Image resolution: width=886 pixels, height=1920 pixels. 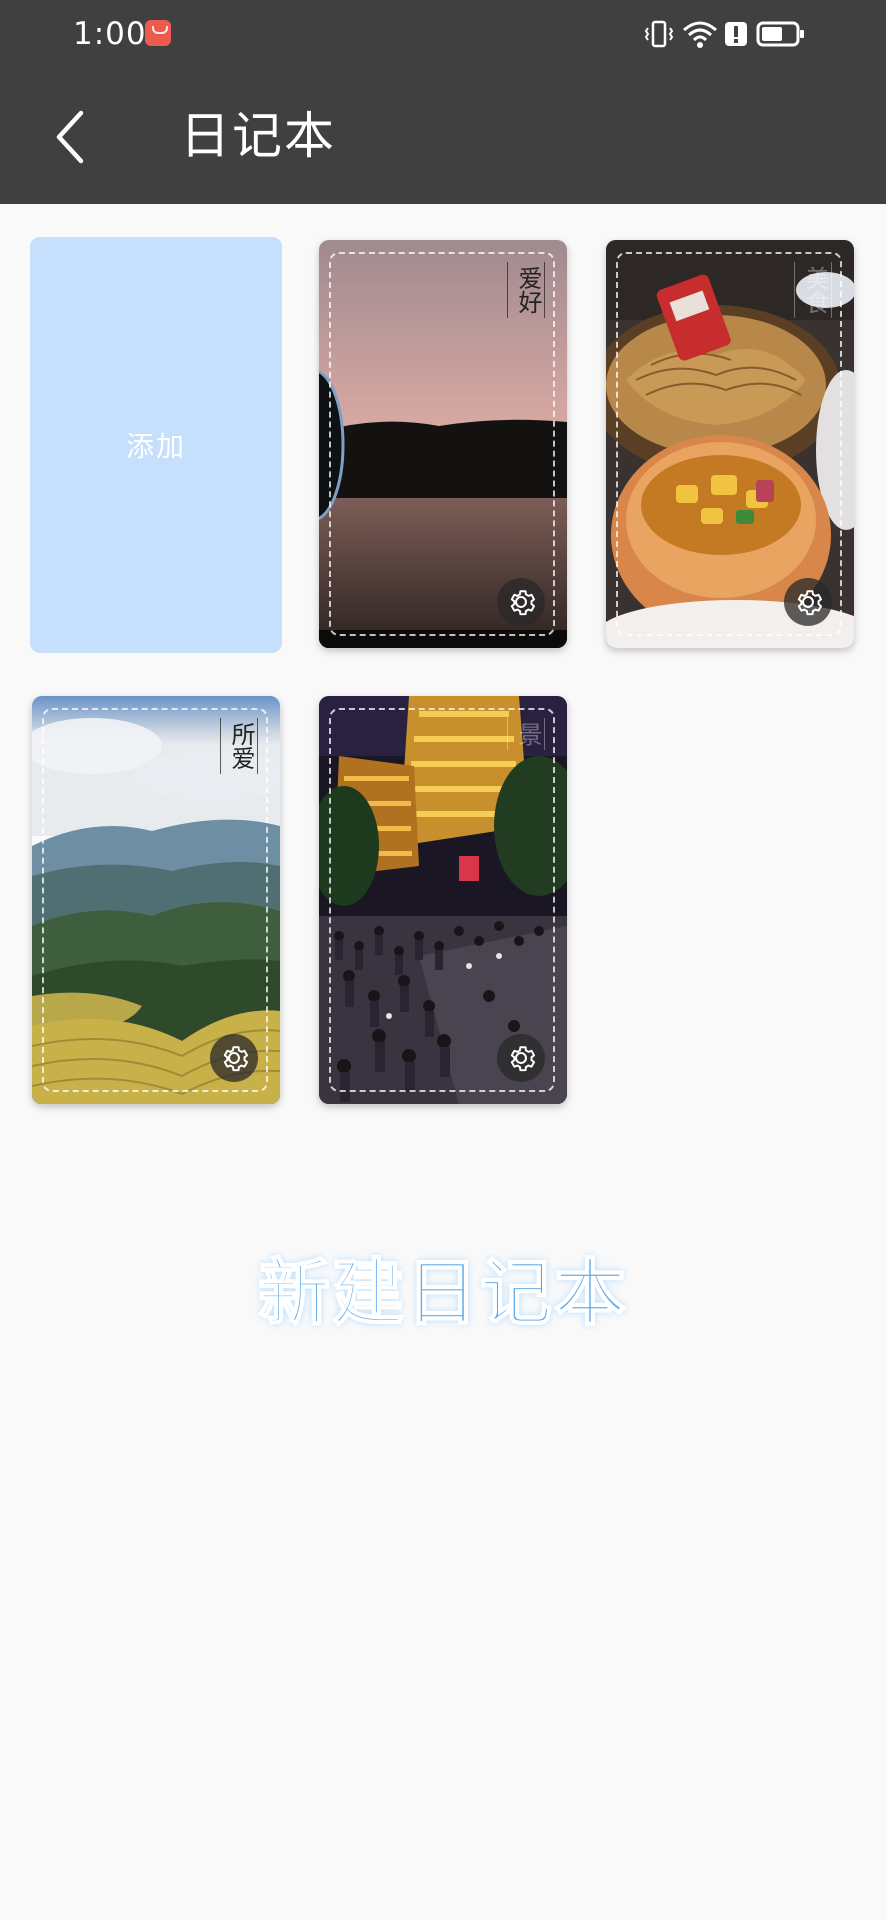 What do you see at coordinates (780, 34) in the screenshot?
I see `battery-icon` at bounding box center [780, 34].